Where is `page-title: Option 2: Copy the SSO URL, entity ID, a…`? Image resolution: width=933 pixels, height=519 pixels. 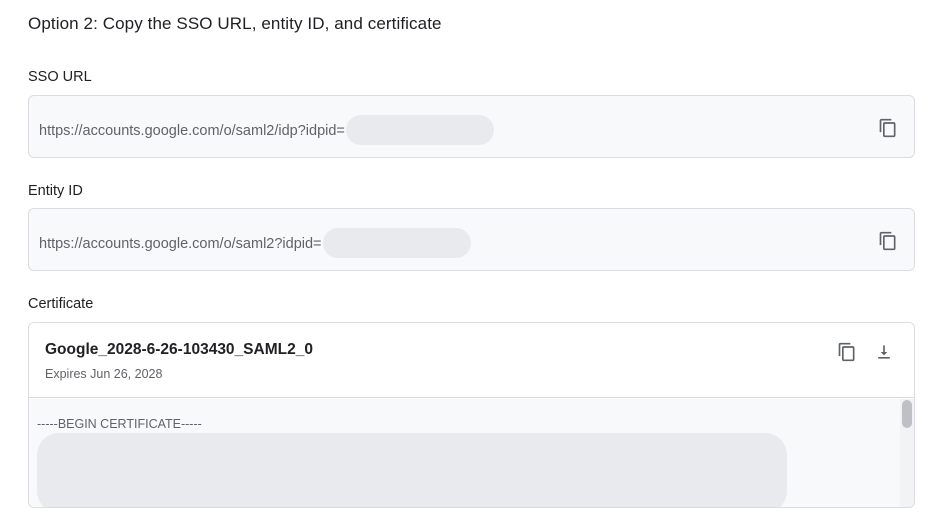
page-title: Option 2: Copy the SSO URL, entity ID, a… is located at coordinates (235, 23).